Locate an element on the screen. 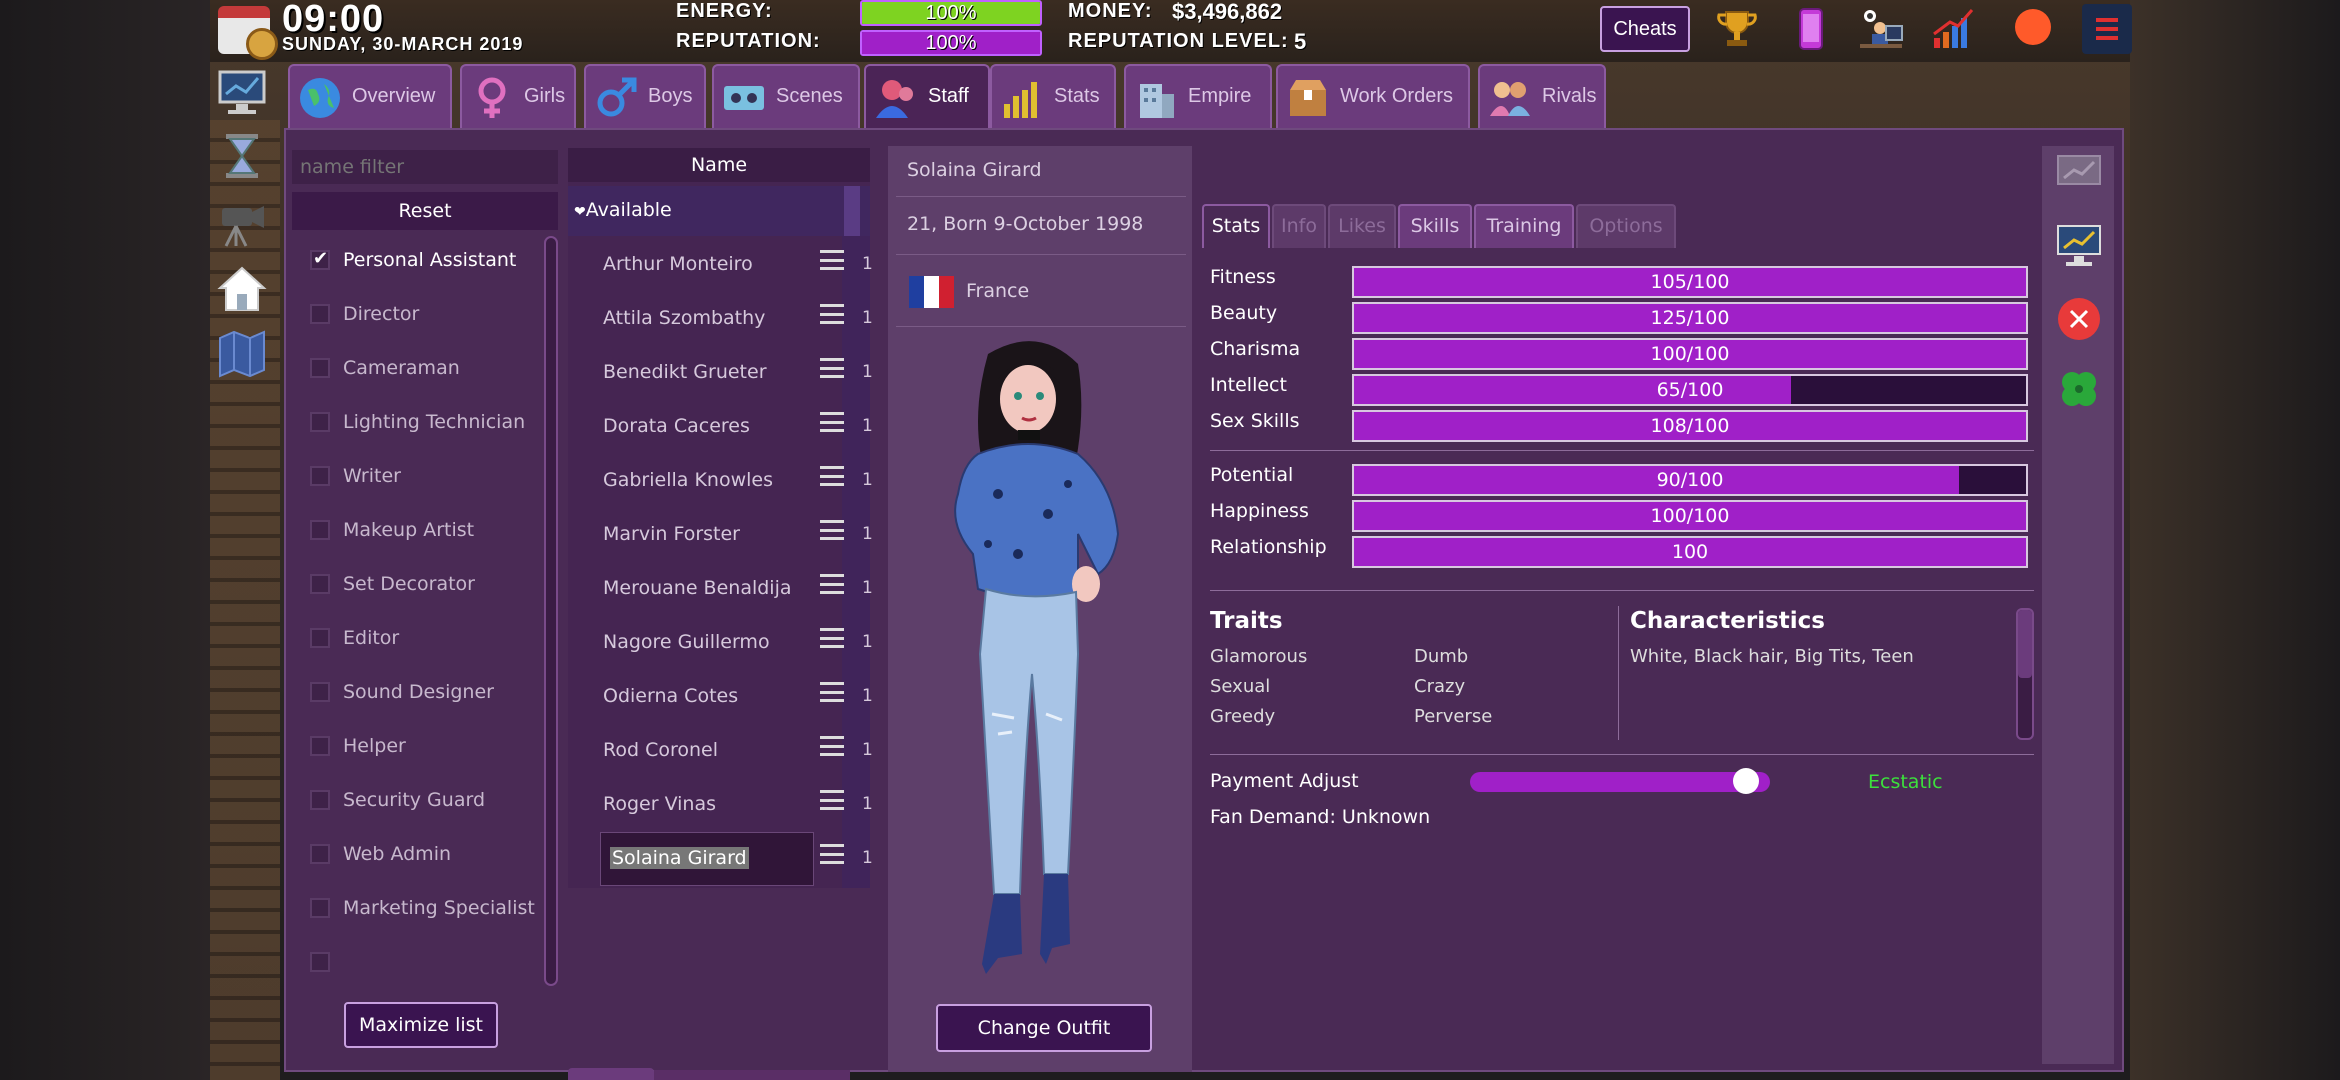  role-security-guard: Security Guard is located at coordinates (426, 801).